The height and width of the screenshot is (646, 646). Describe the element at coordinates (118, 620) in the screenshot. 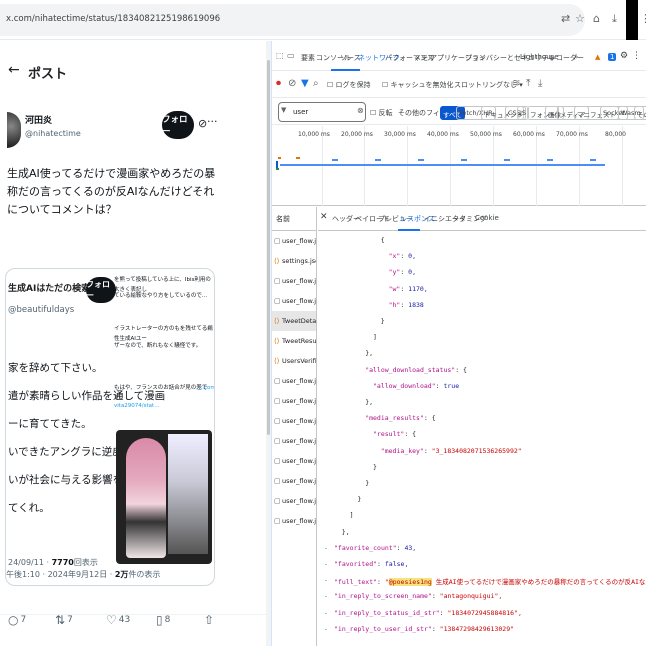

I see `like-button: ♡ 43` at that location.